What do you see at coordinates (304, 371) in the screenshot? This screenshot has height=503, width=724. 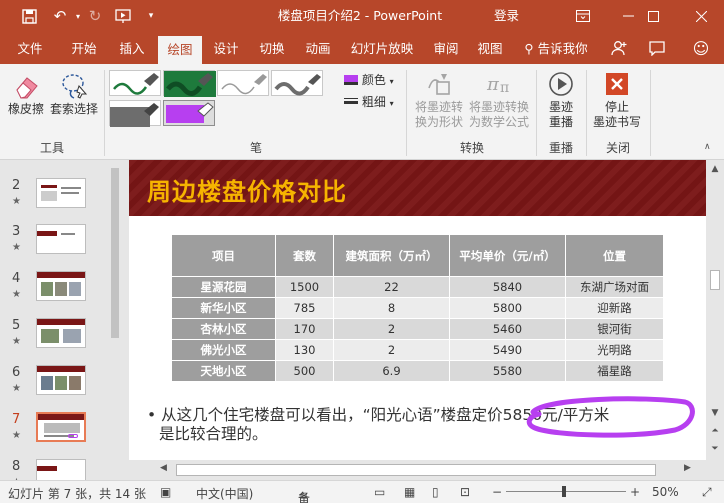 I see `table-cell: 500` at bounding box center [304, 371].